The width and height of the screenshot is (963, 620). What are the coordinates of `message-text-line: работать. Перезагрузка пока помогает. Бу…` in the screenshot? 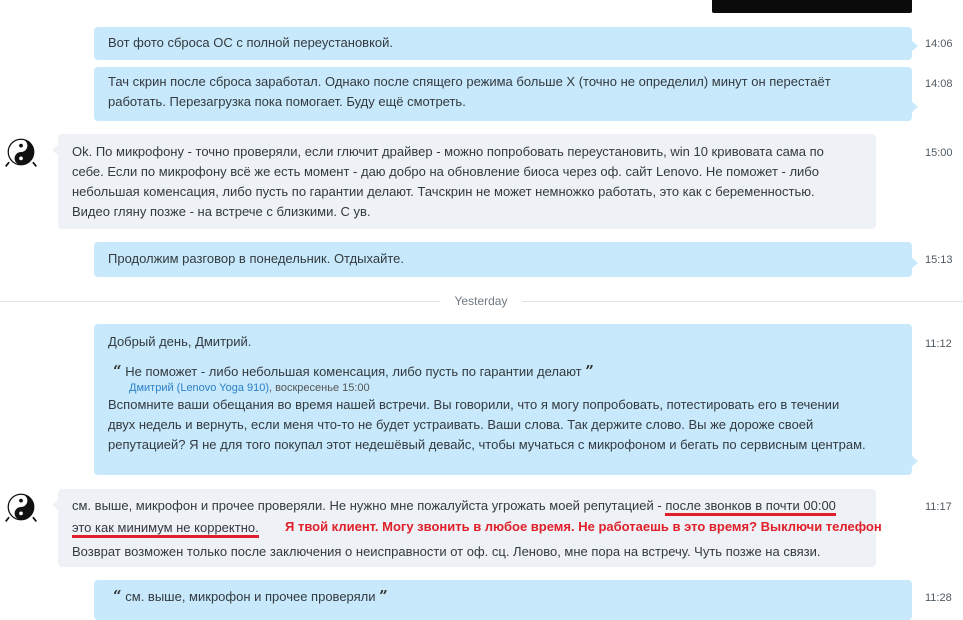 It's located at (287, 101).